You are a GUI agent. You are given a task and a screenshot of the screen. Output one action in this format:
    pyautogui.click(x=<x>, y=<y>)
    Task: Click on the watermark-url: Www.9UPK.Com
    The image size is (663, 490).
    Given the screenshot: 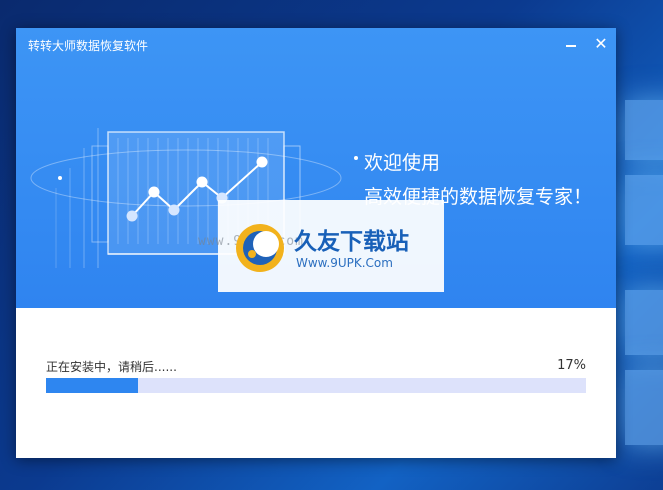 What is the action you would take?
    pyautogui.click(x=344, y=263)
    